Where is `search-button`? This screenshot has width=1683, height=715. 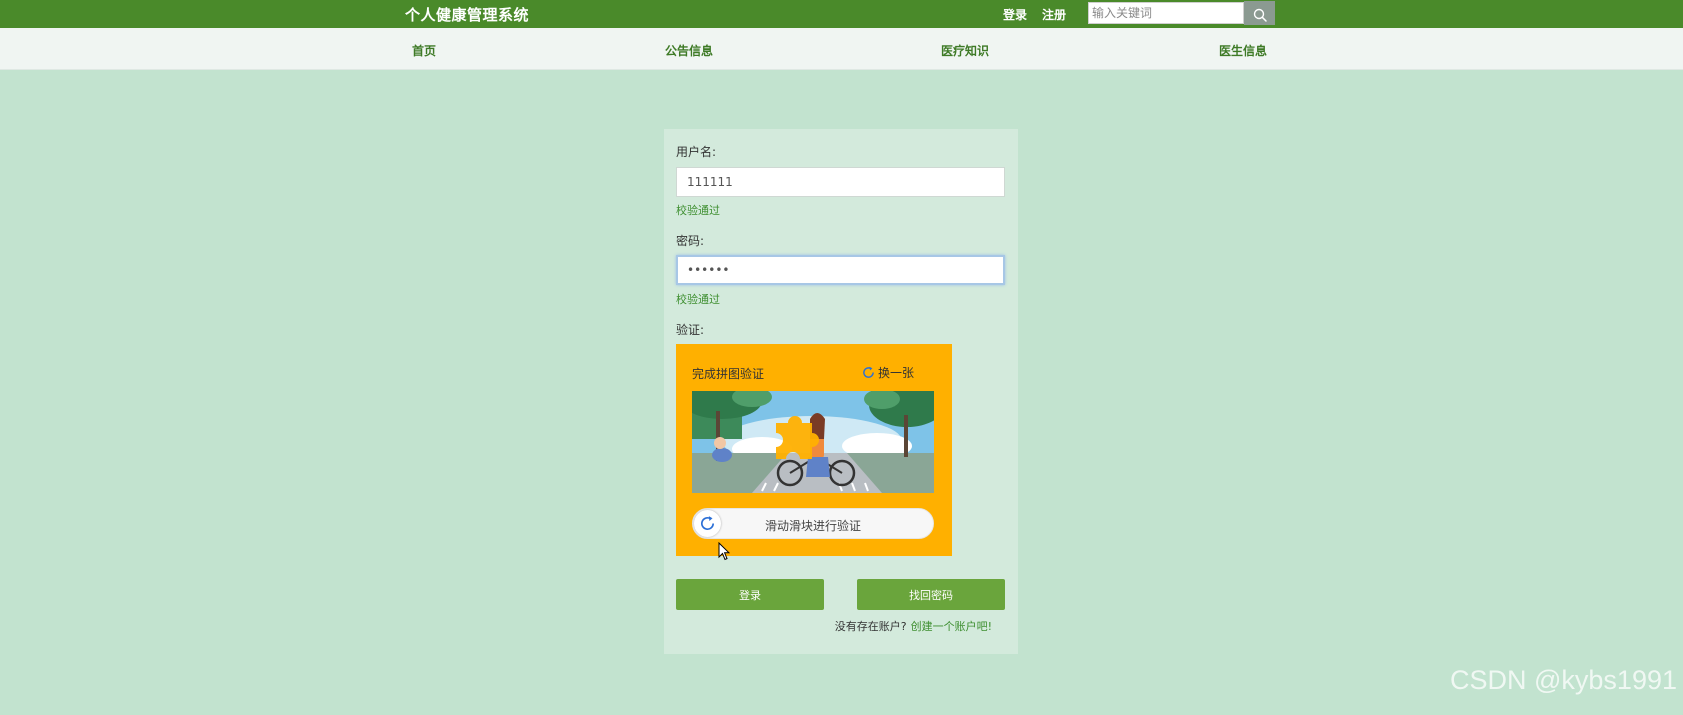 search-button is located at coordinates (1259, 13).